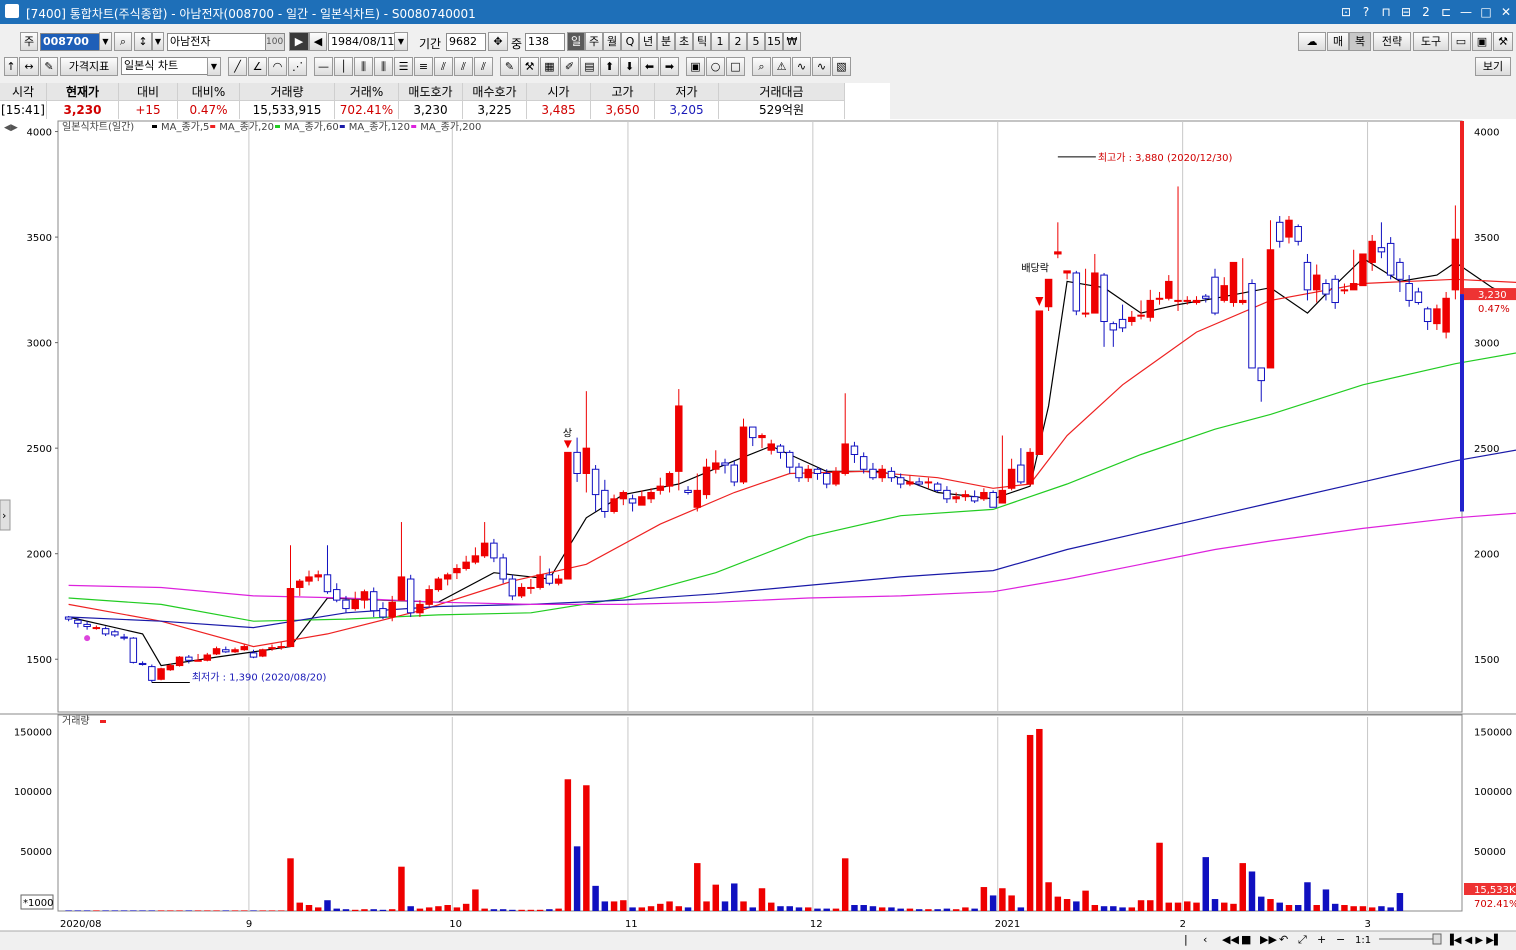 This screenshot has width=1516, height=950. I want to click on rect-tool-icon: □, so click(735, 66).